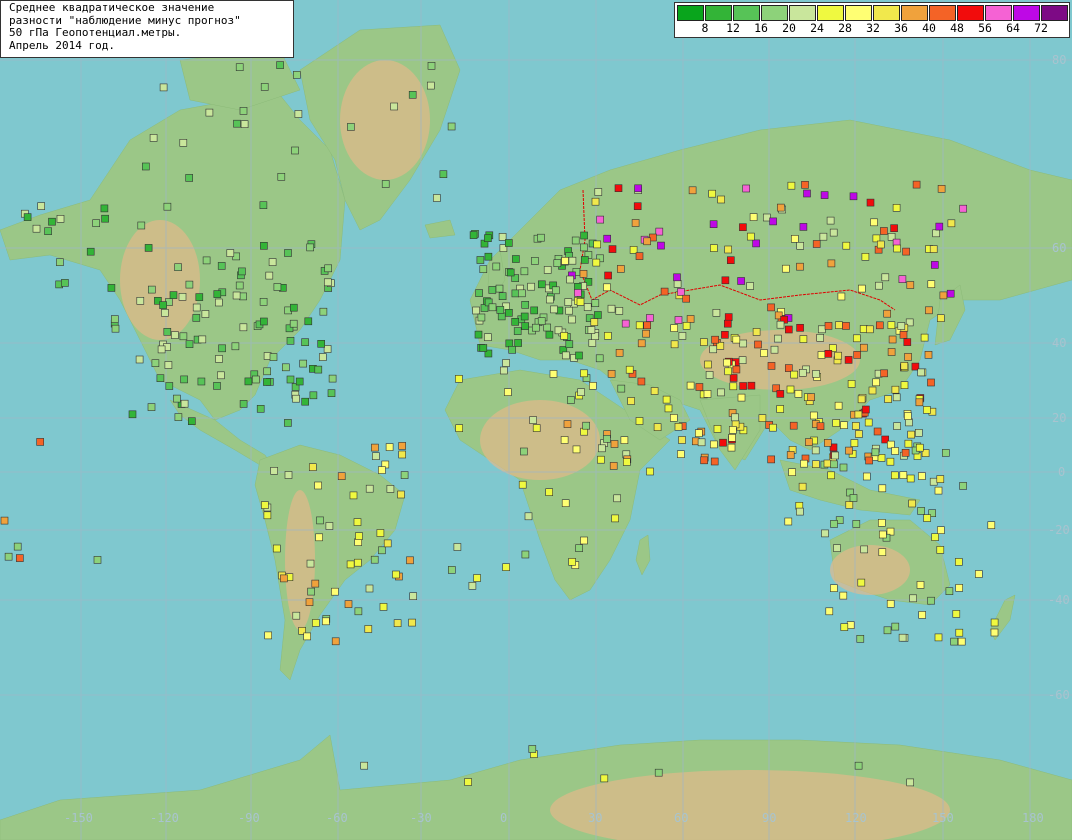 This screenshot has width=1072, height=840. What do you see at coordinates (1061, 472) in the screenshot?
I see `lat-label: 0` at bounding box center [1061, 472].